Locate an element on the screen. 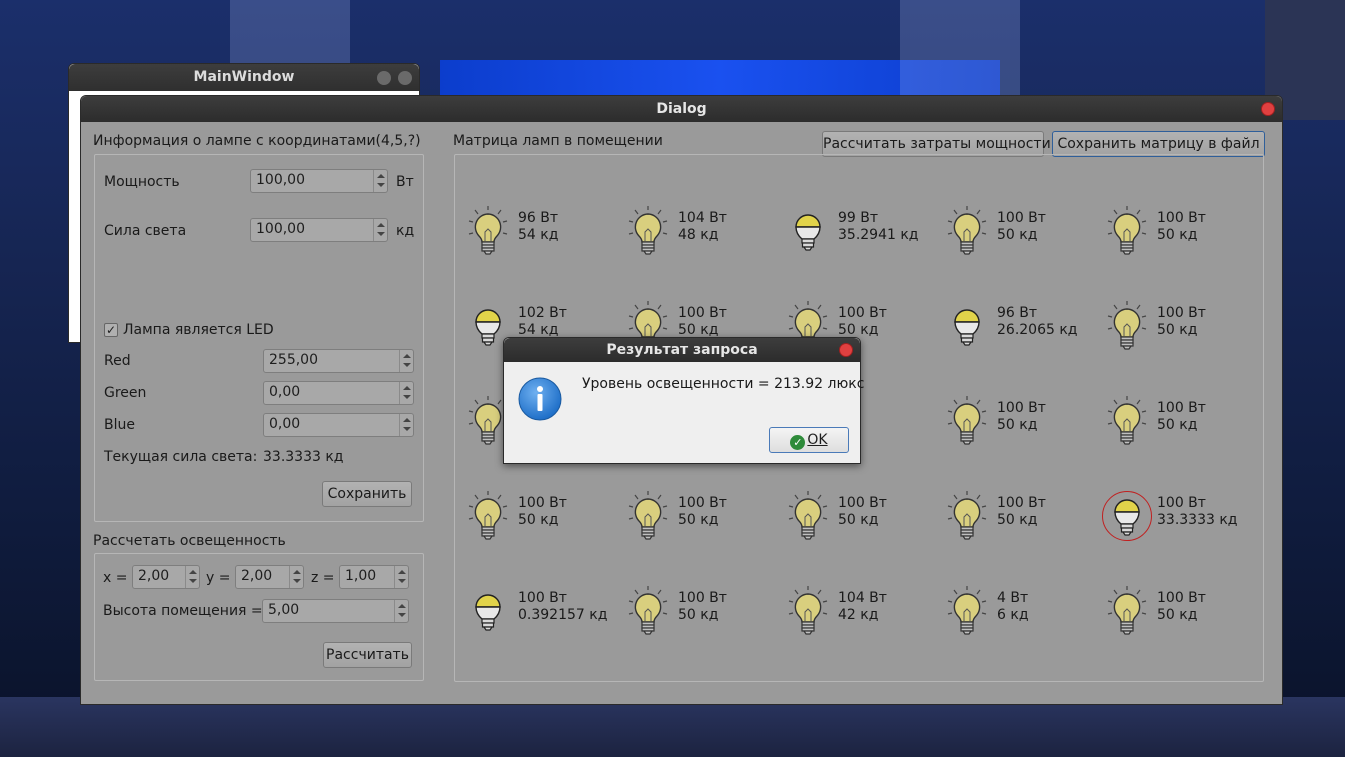 The image size is (1345, 757). red-spinbox: 255,00 is located at coordinates (338, 361).